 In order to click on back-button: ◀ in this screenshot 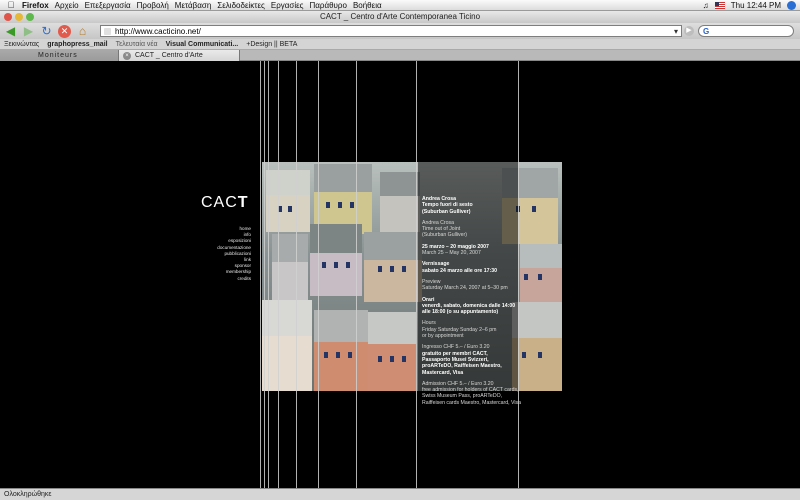, I will do `click(10, 31)`.